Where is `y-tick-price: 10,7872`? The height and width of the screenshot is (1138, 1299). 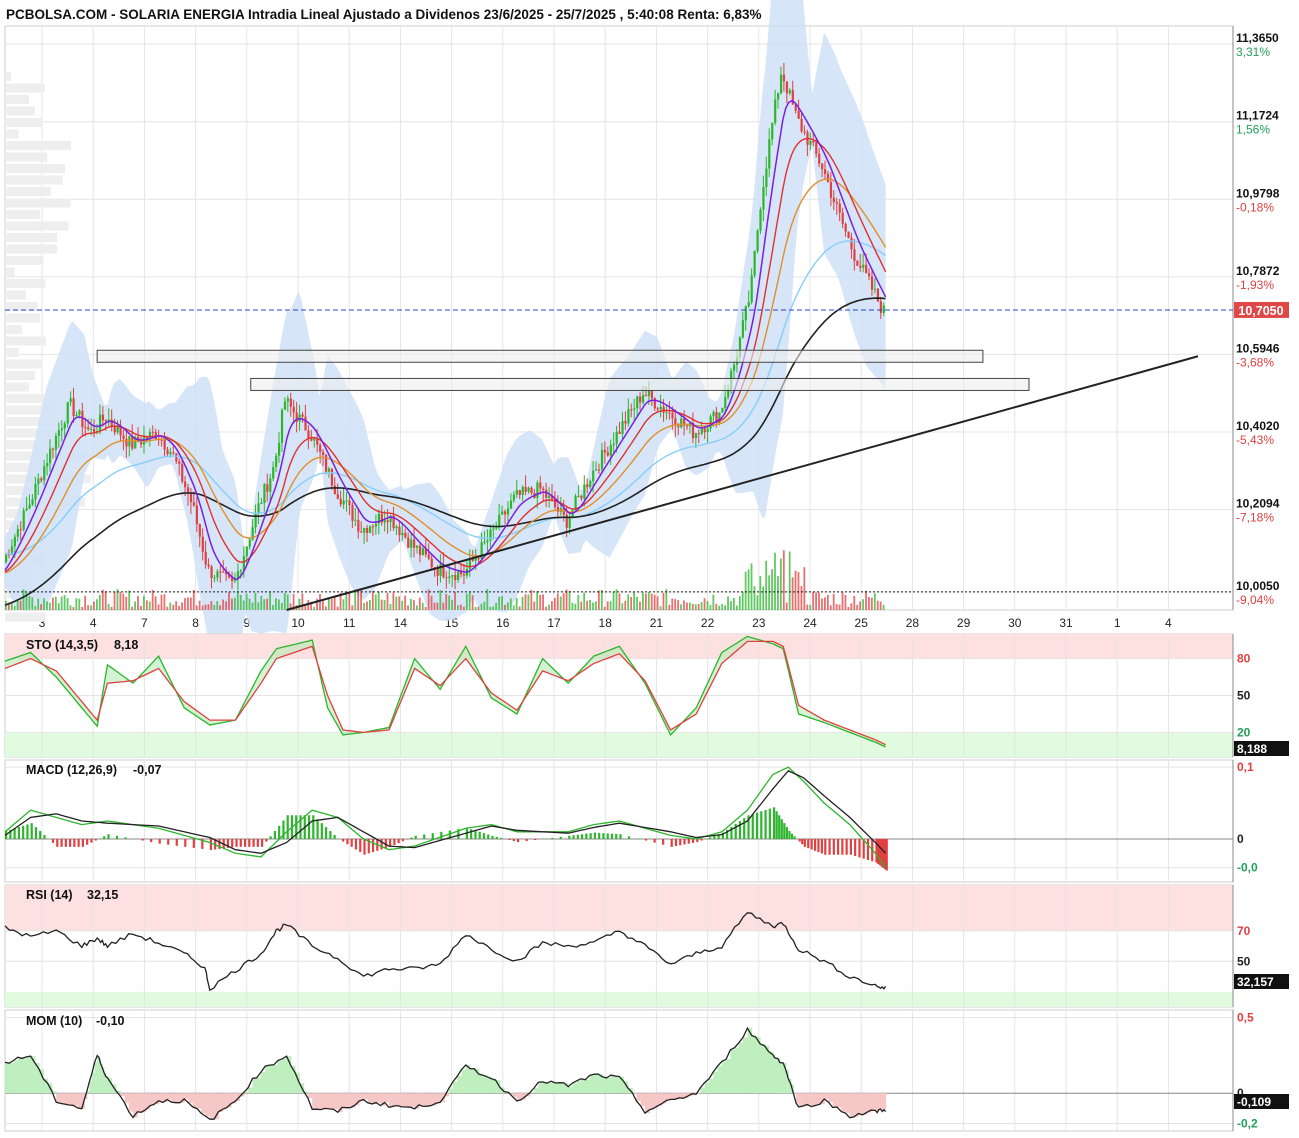
y-tick-price: 10,7872 is located at coordinates (1258, 271).